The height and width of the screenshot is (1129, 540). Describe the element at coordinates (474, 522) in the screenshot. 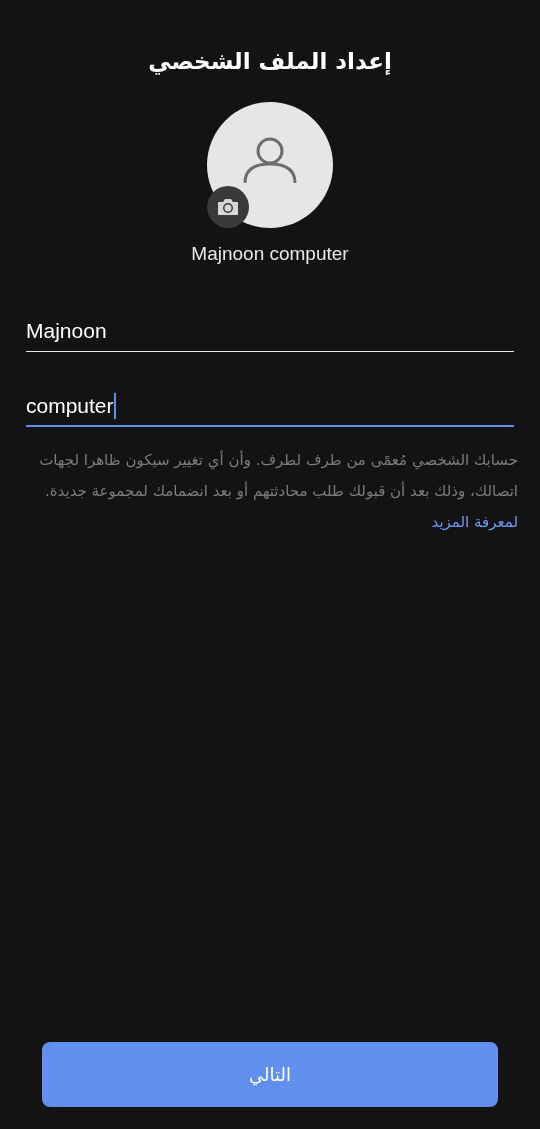

I see `learn-more-link: لمعرفة المزيد` at that location.